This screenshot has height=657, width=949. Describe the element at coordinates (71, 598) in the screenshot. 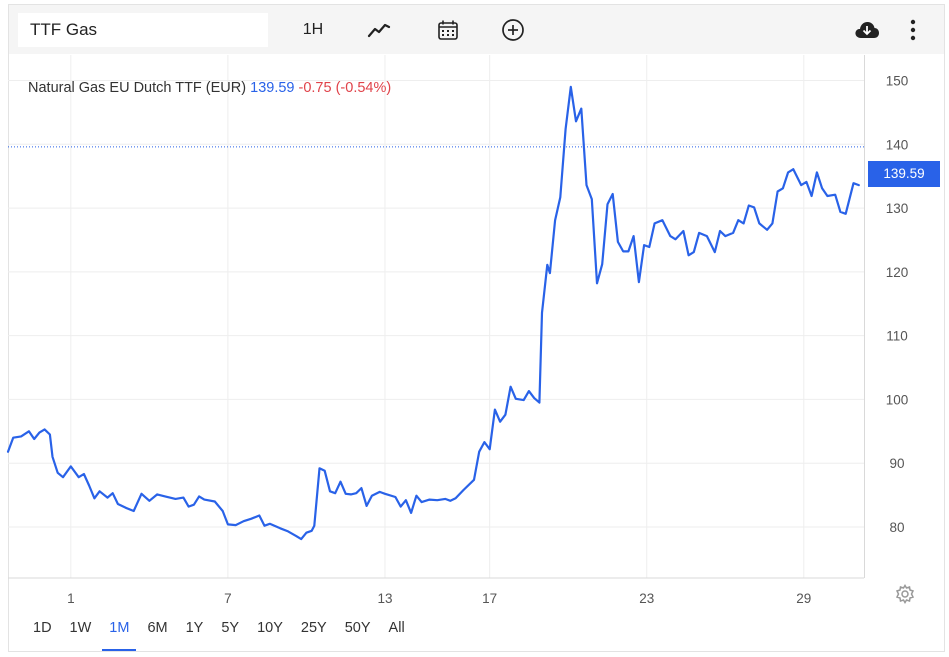

I see `x-tick-label: 1` at that location.